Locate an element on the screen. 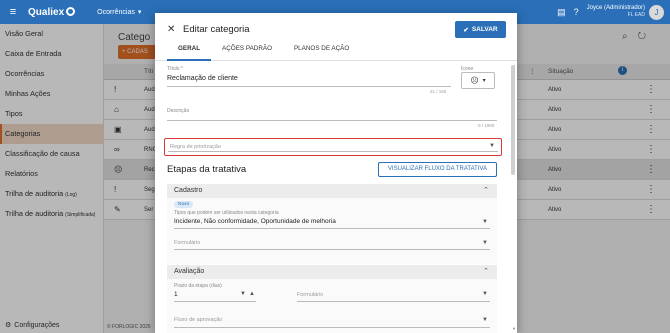 Image resolution: width=670 pixels, height=333 pixels. brand-logo: Qualiex is located at coordinates (52, 12).